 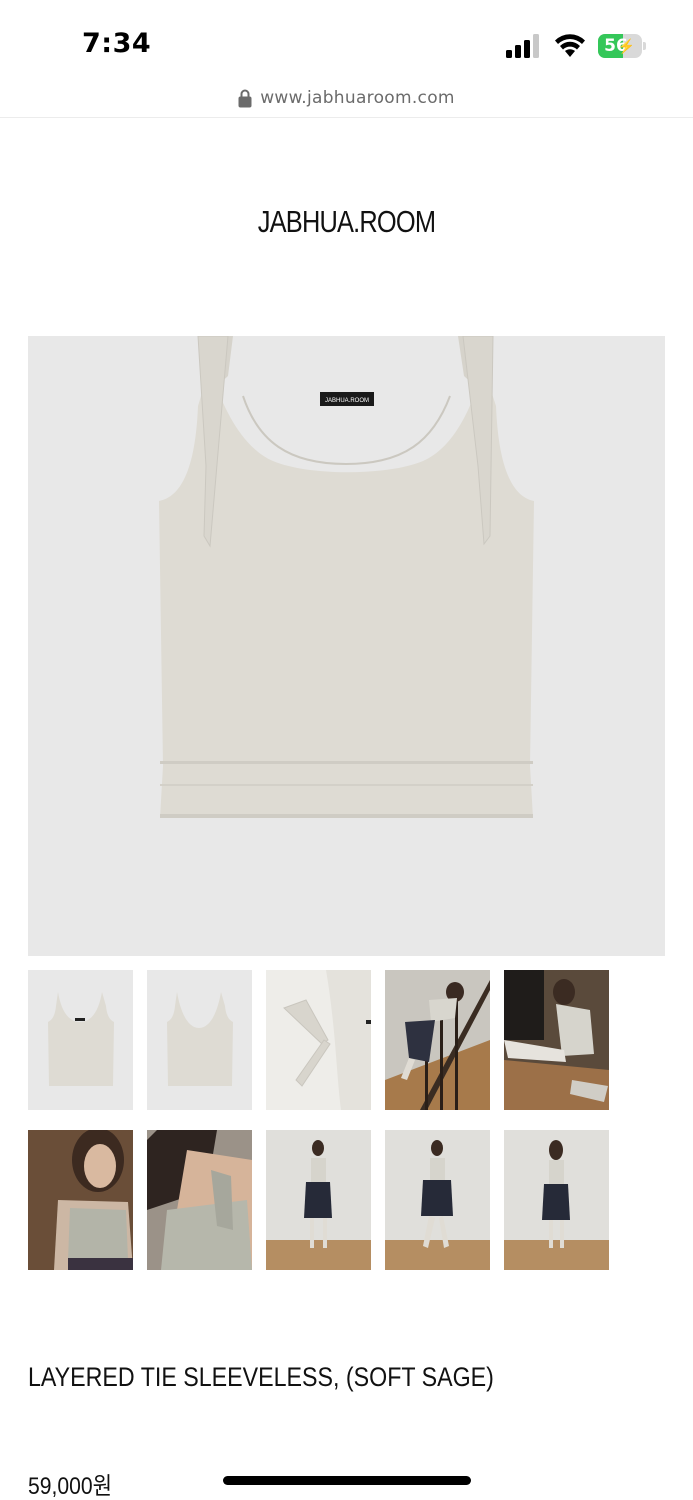 I want to click on thumbnail-full-back, so click(x=556, y=1200).